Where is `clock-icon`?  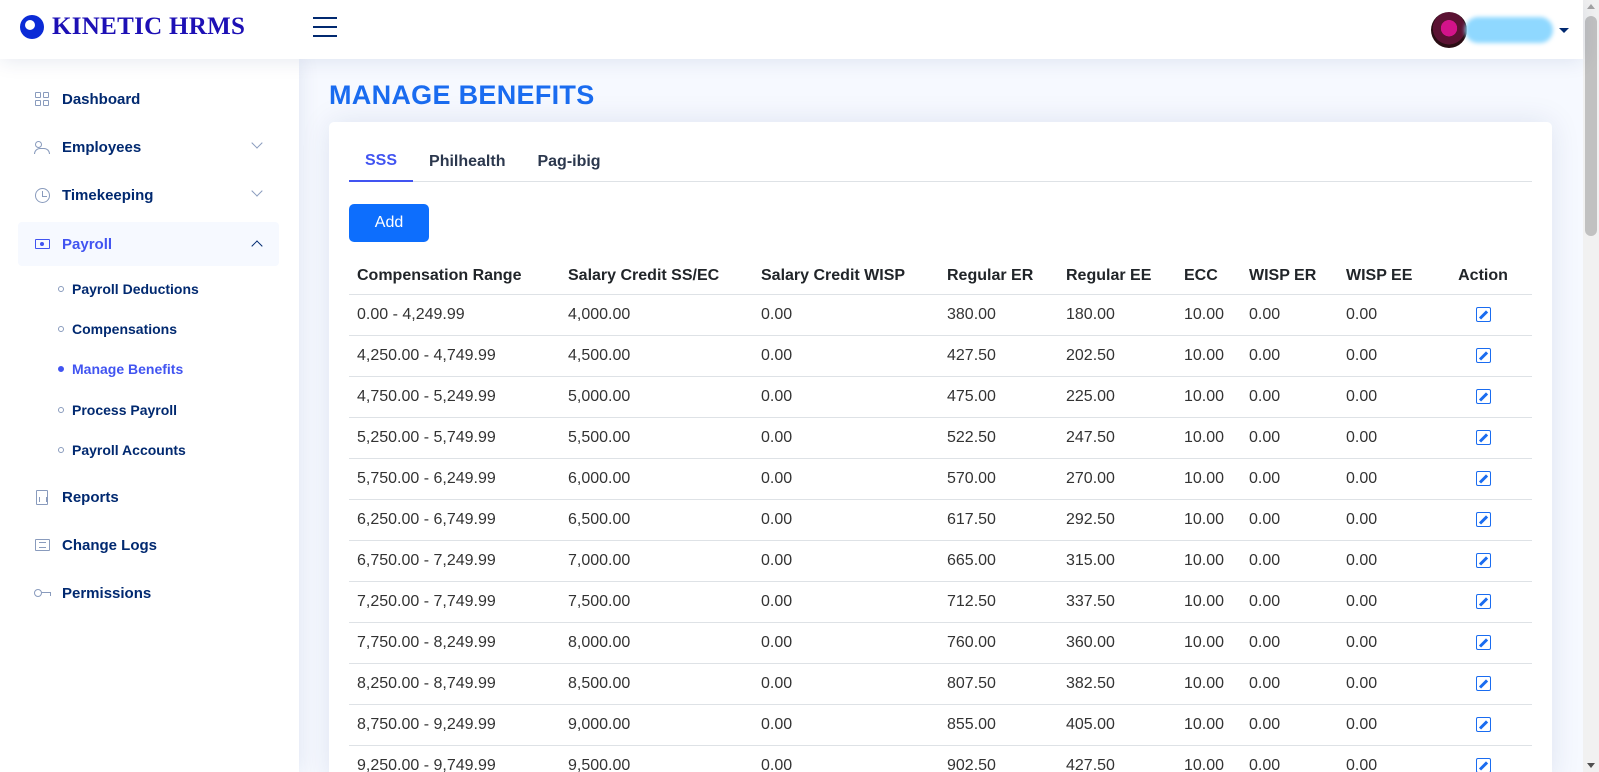 clock-icon is located at coordinates (42, 195).